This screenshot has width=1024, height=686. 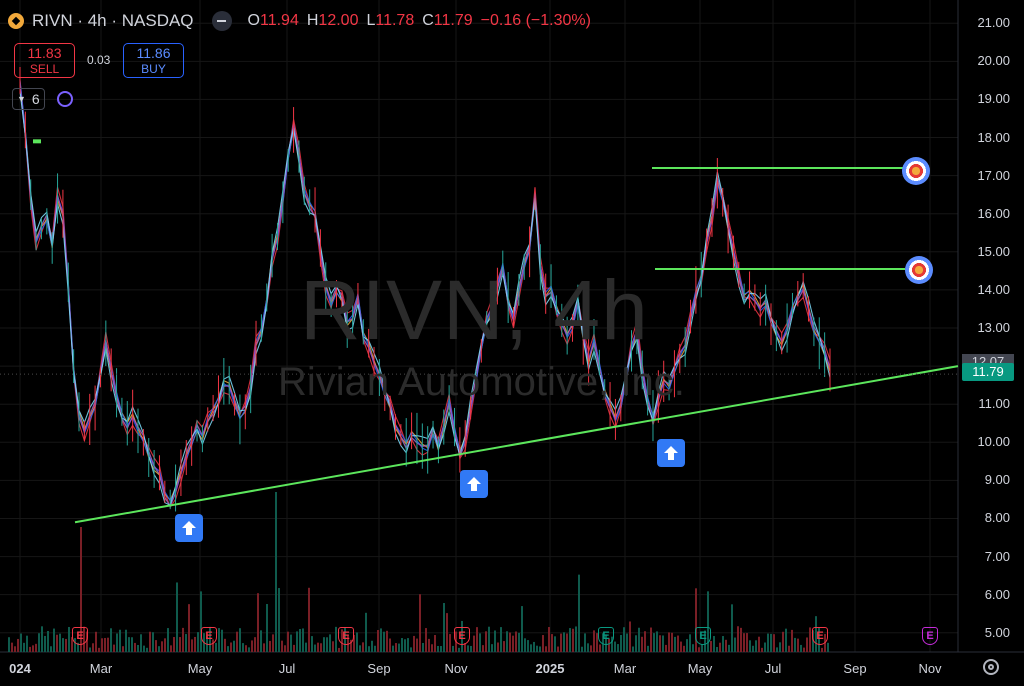 I want to click on last-price-label: 11.79, so click(x=988, y=372).